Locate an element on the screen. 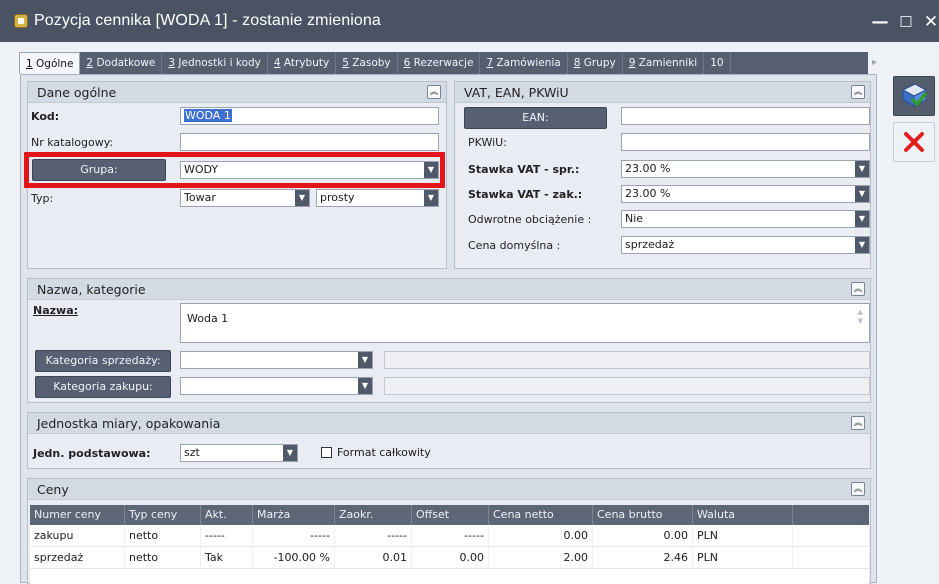 The width and height of the screenshot is (939, 584). tab-zasoby: 5 Zasoby is located at coordinates (367, 63).